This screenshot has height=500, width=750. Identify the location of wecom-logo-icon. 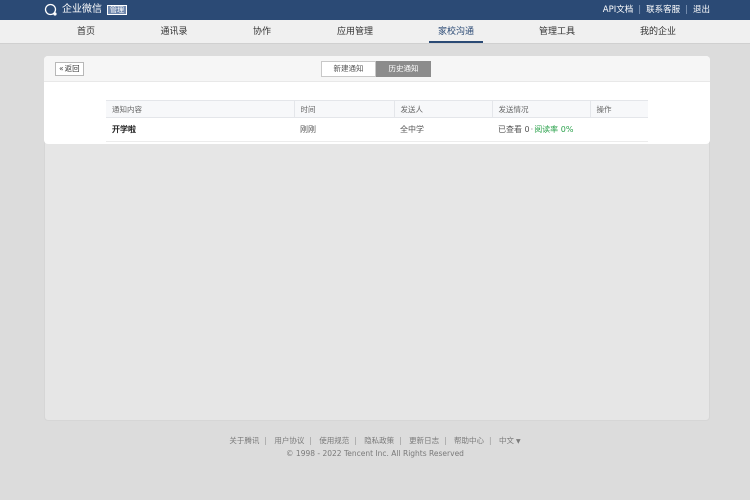
(50, 9).